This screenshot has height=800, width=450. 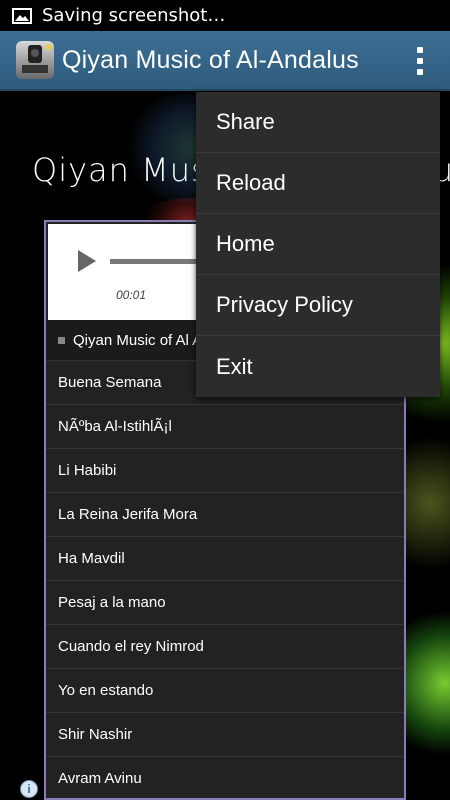 What do you see at coordinates (115, 426) in the screenshot?
I see `track-title: NÃºba Al-IstihlÃ¡l` at bounding box center [115, 426].